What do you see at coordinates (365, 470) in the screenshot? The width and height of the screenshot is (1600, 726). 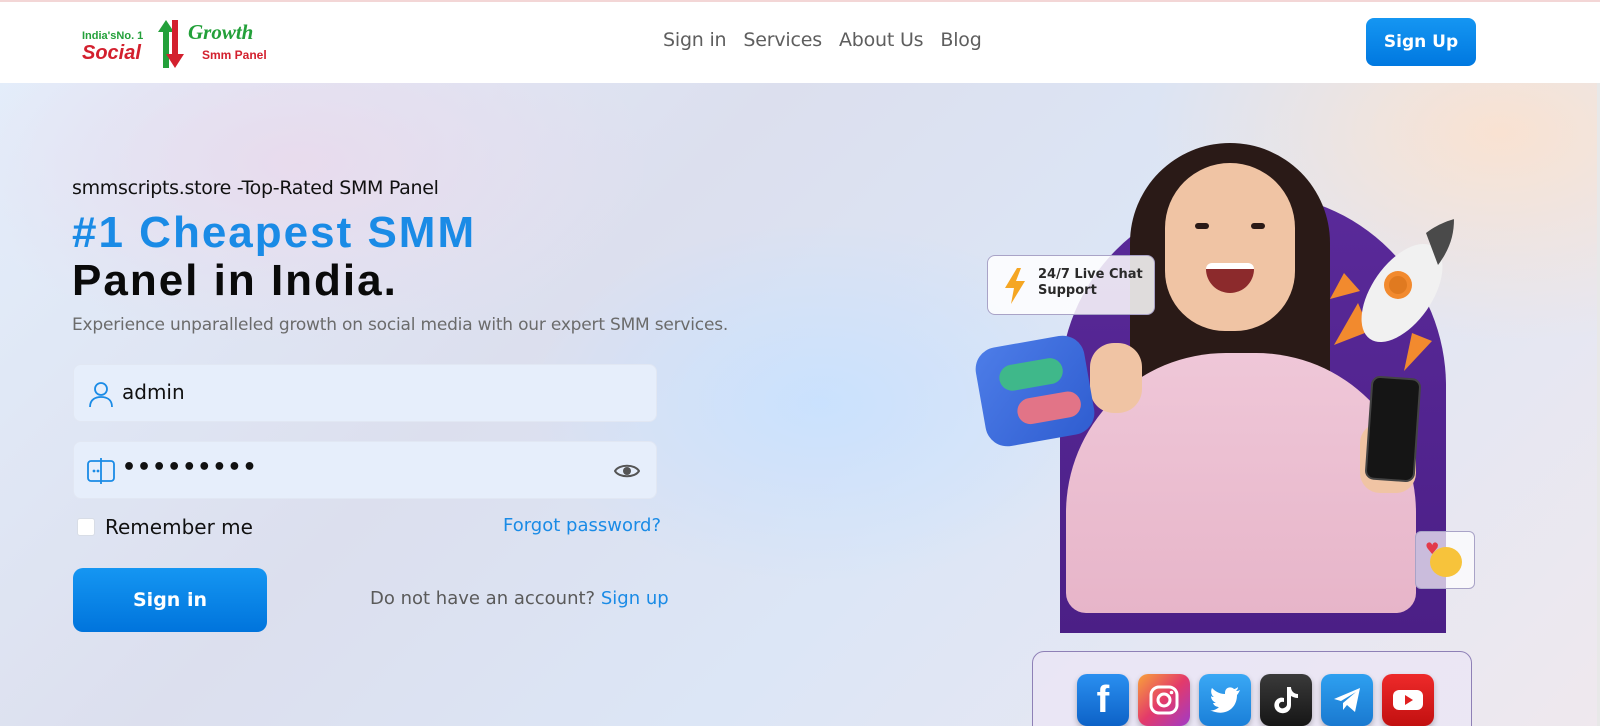 I see `password-field: •••••••••` at bounding box center [365, 470].